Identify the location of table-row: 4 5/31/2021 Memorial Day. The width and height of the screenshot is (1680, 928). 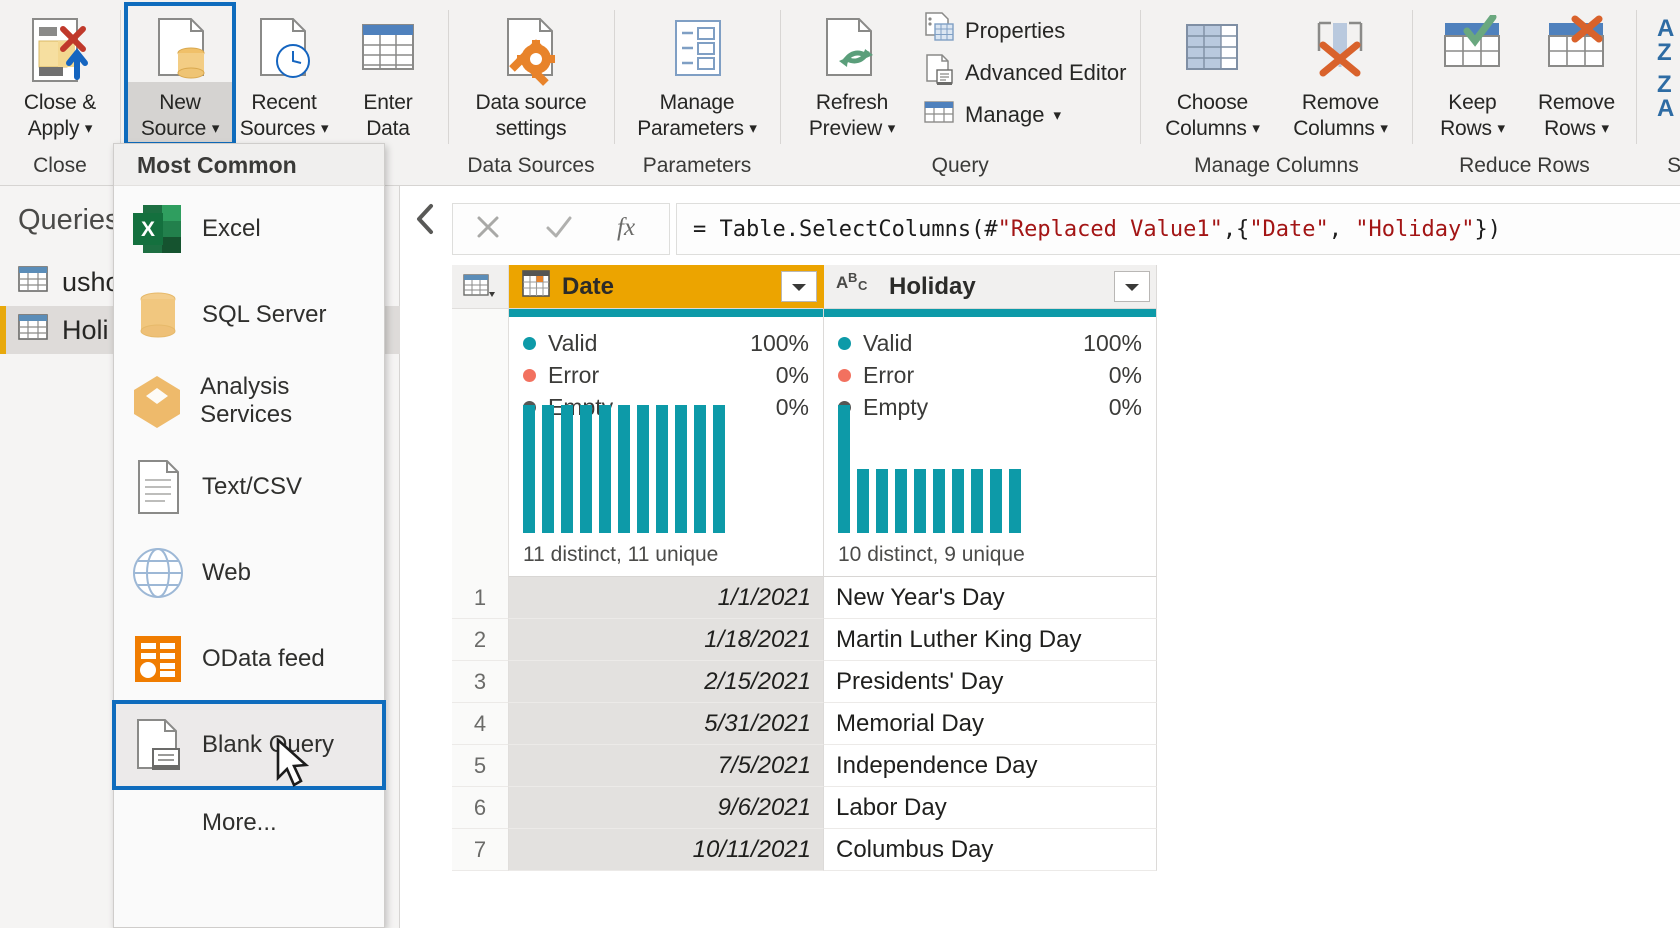
(1066, 724).